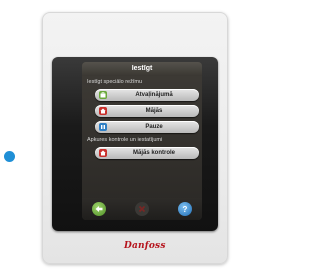 The image size is (320, 277). I want to click on vacation-mode-button: Atvaļinājumā, so click(147, 95).